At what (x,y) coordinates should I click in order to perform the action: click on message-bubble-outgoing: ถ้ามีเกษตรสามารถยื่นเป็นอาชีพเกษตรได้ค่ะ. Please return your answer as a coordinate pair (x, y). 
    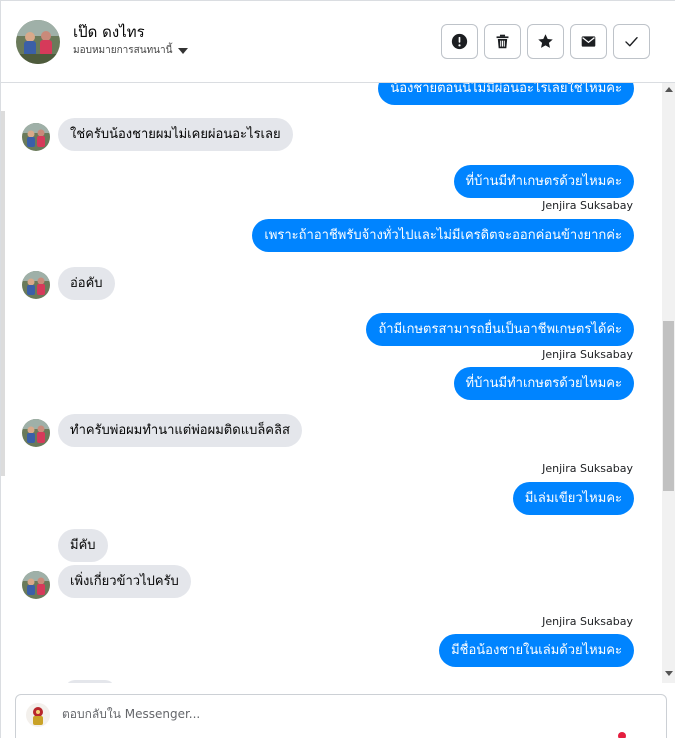
    Looking at the image, I should click on (500, 329).